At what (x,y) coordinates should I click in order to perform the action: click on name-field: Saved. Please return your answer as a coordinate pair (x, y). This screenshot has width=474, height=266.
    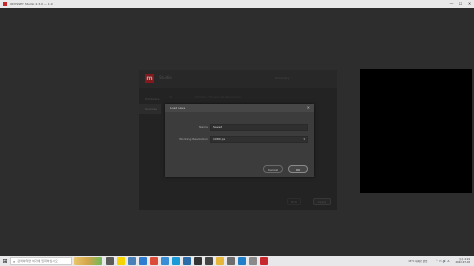
    Looking at the image, I should click on (259, 127).